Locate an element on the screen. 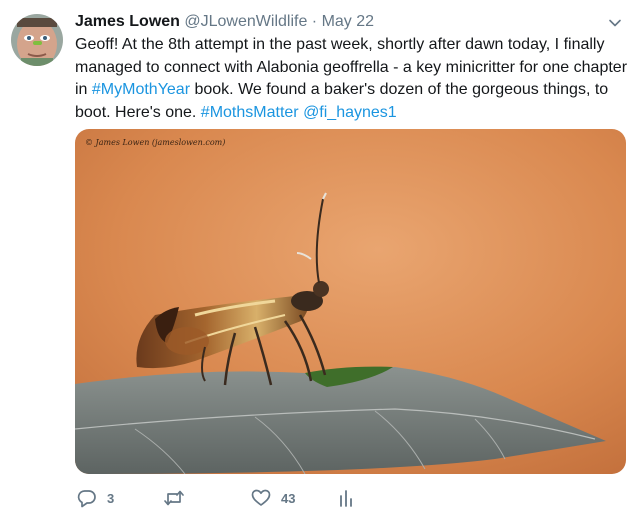 The image size is (642, 517). author-handle: @JLowenWildlife is located at coordinates (245, 21).